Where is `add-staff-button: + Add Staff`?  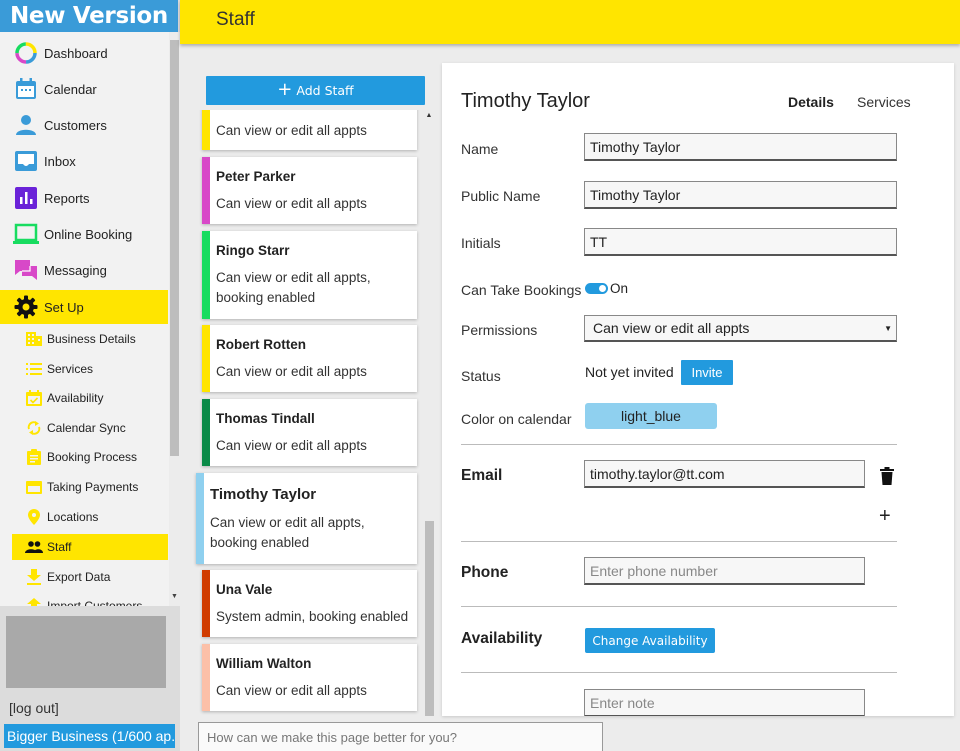
add-staff-button: + Add Staff is located at coordinates (315, 90).